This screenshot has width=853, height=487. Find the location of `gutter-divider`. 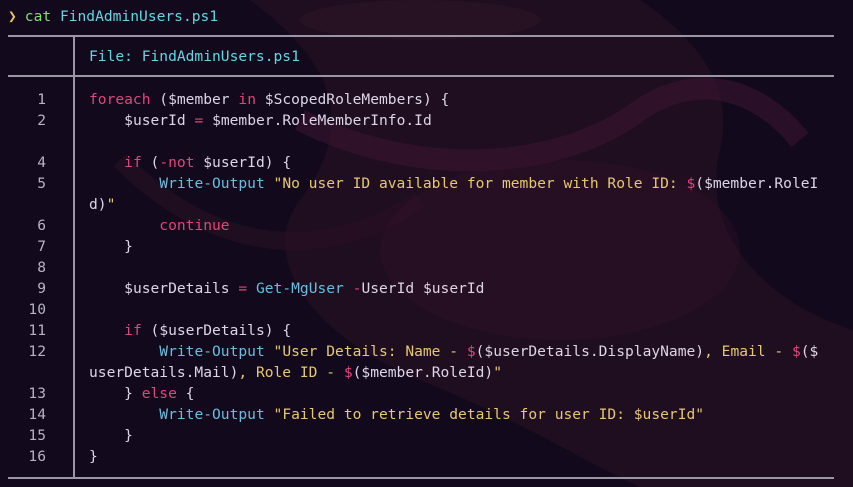

gutter-divider is located at coordinates (74, 277).